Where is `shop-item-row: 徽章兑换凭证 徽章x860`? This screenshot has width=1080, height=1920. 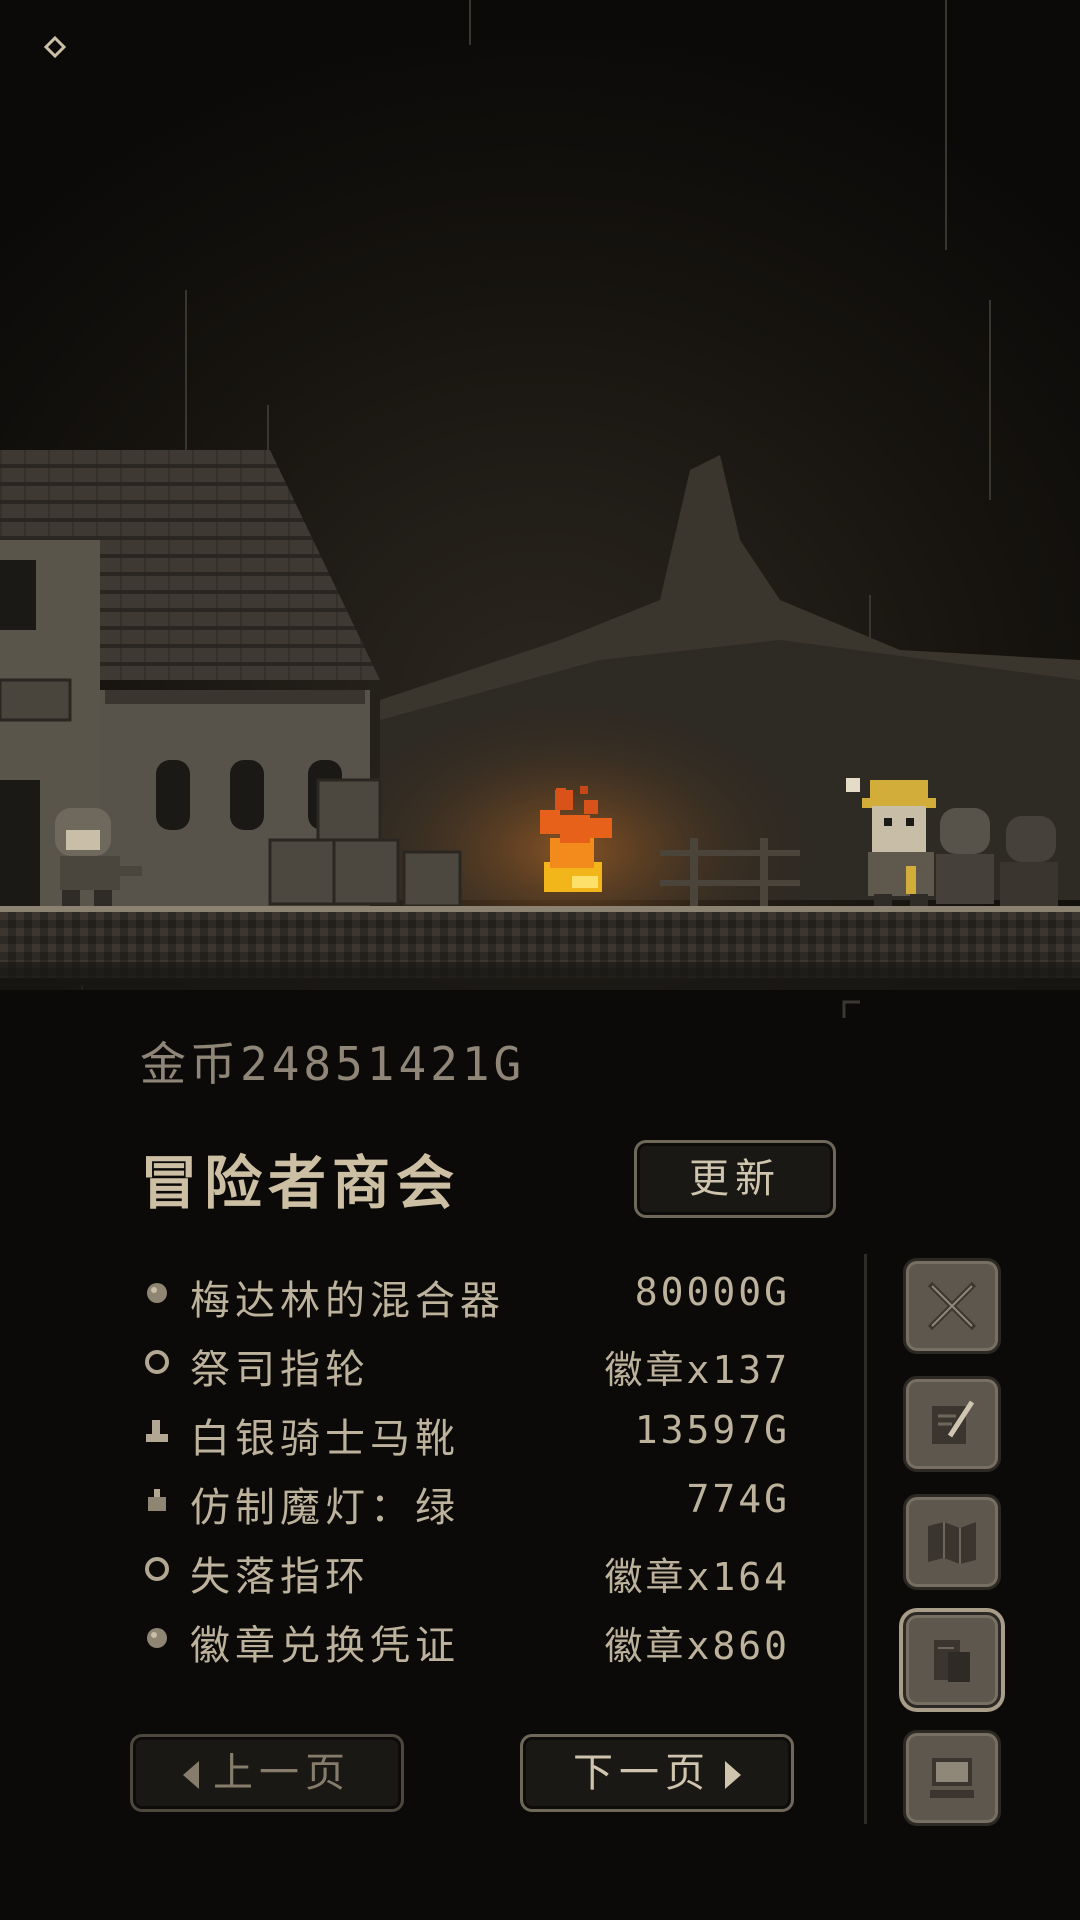 shop-item-row: 徽章兑换凭证 徽章x860 is located at coordinates (470, 1641).